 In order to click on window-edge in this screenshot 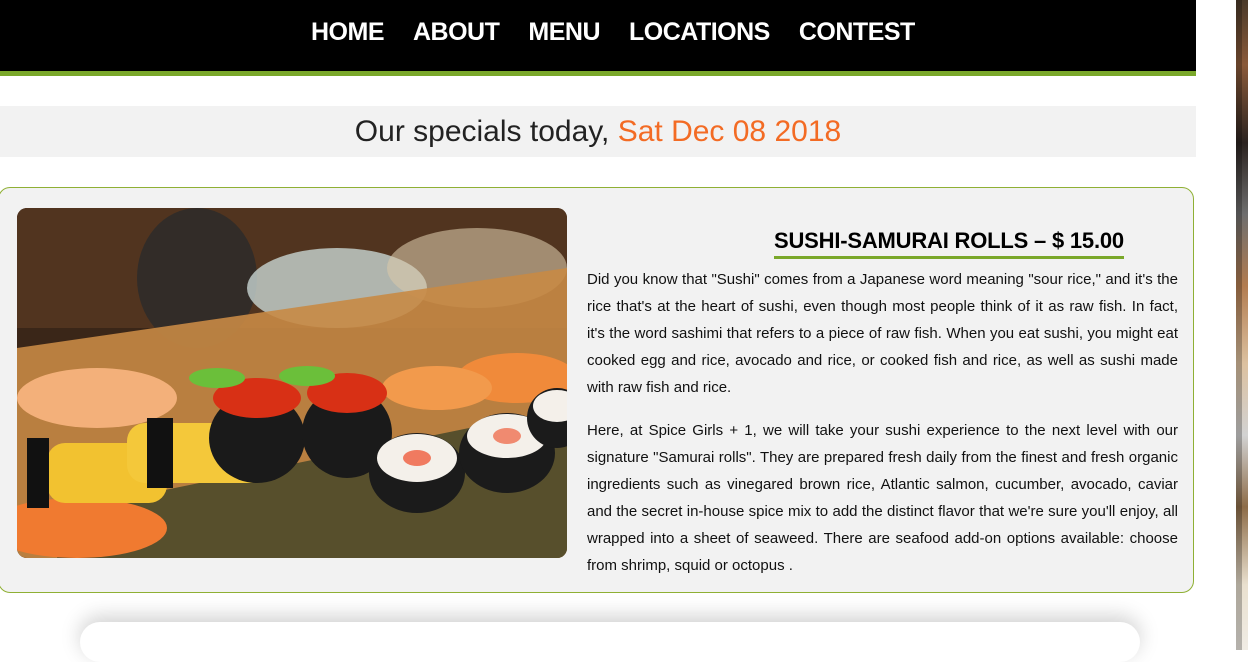, I will do `click(1239, 325)`.